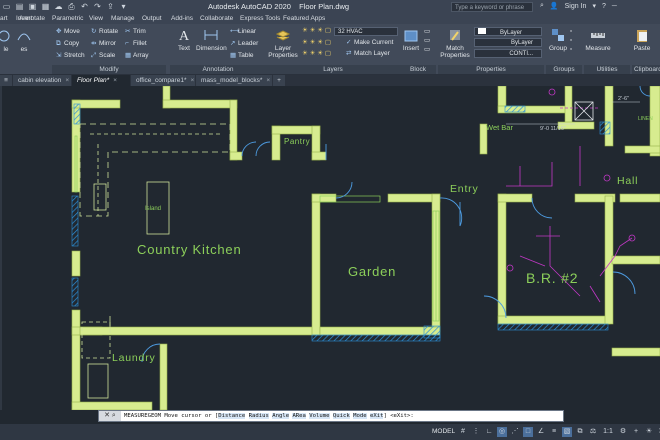 Image resolution: width=660 pixels, height=440 pixels. What do you see at coordinates (260, 19) in the screenshot?
I see `tab-express-tools: Express Tools` at bounding box center [260, 19].